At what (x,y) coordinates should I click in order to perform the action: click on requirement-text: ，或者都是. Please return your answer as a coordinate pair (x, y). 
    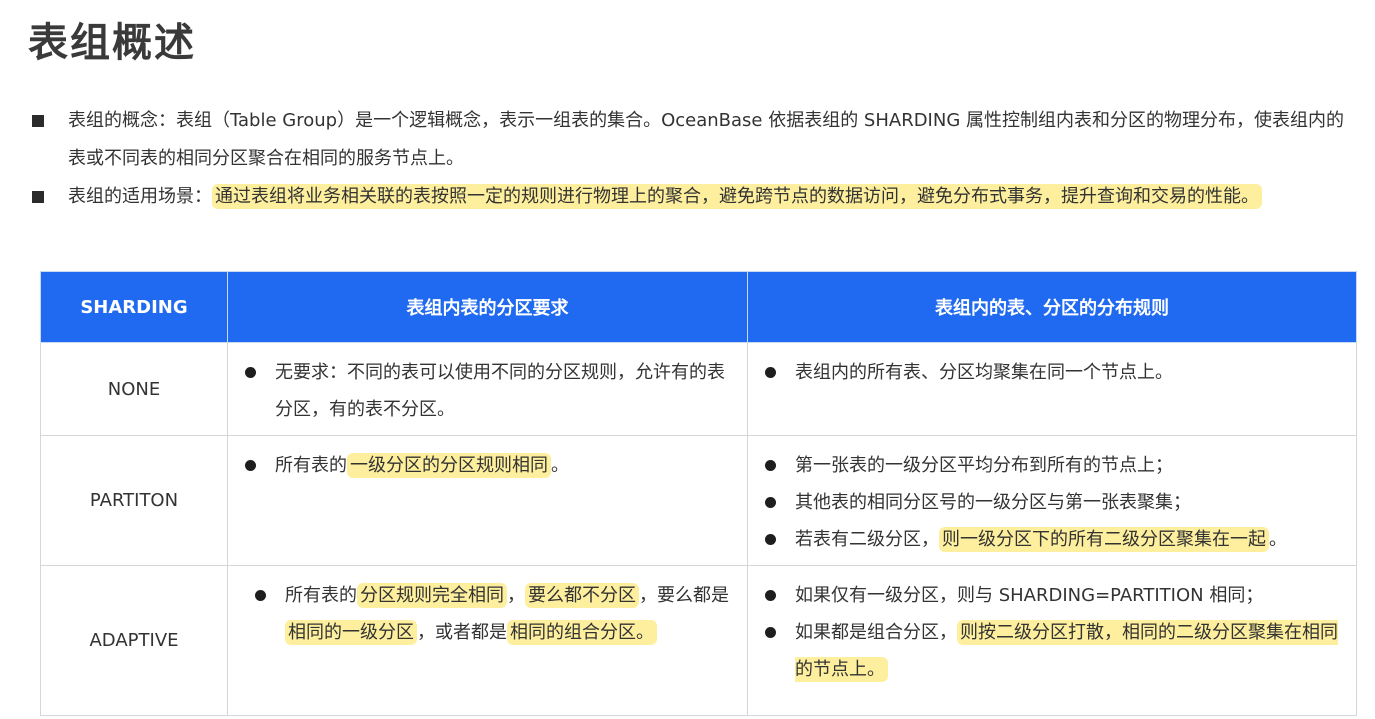
    Looking at the image, I should click on (462, 632).